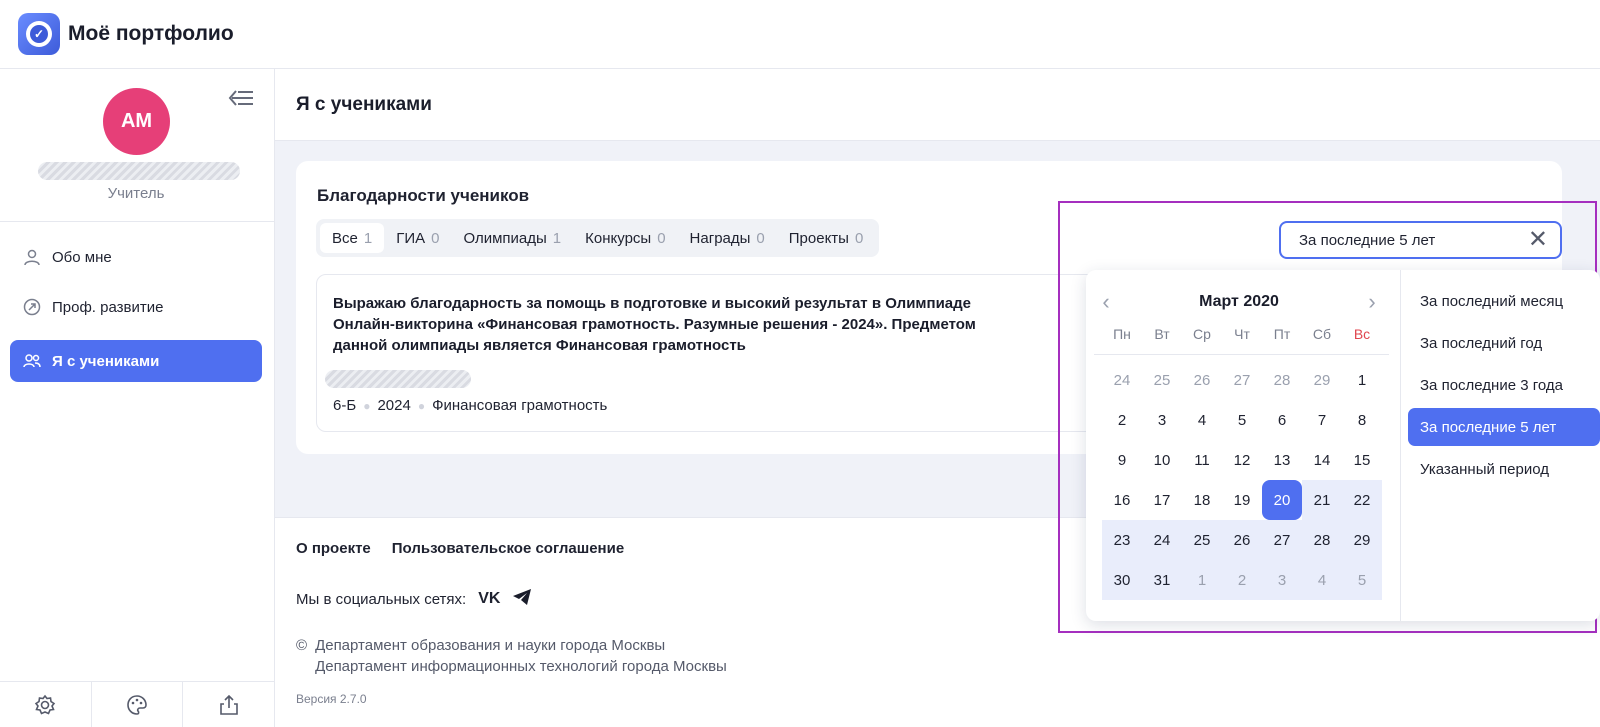 Image resolution: width=1600 pixels, height=727 pixels. I want to click on period-preset-option: За последние 5 лет, so click(1504, 427).